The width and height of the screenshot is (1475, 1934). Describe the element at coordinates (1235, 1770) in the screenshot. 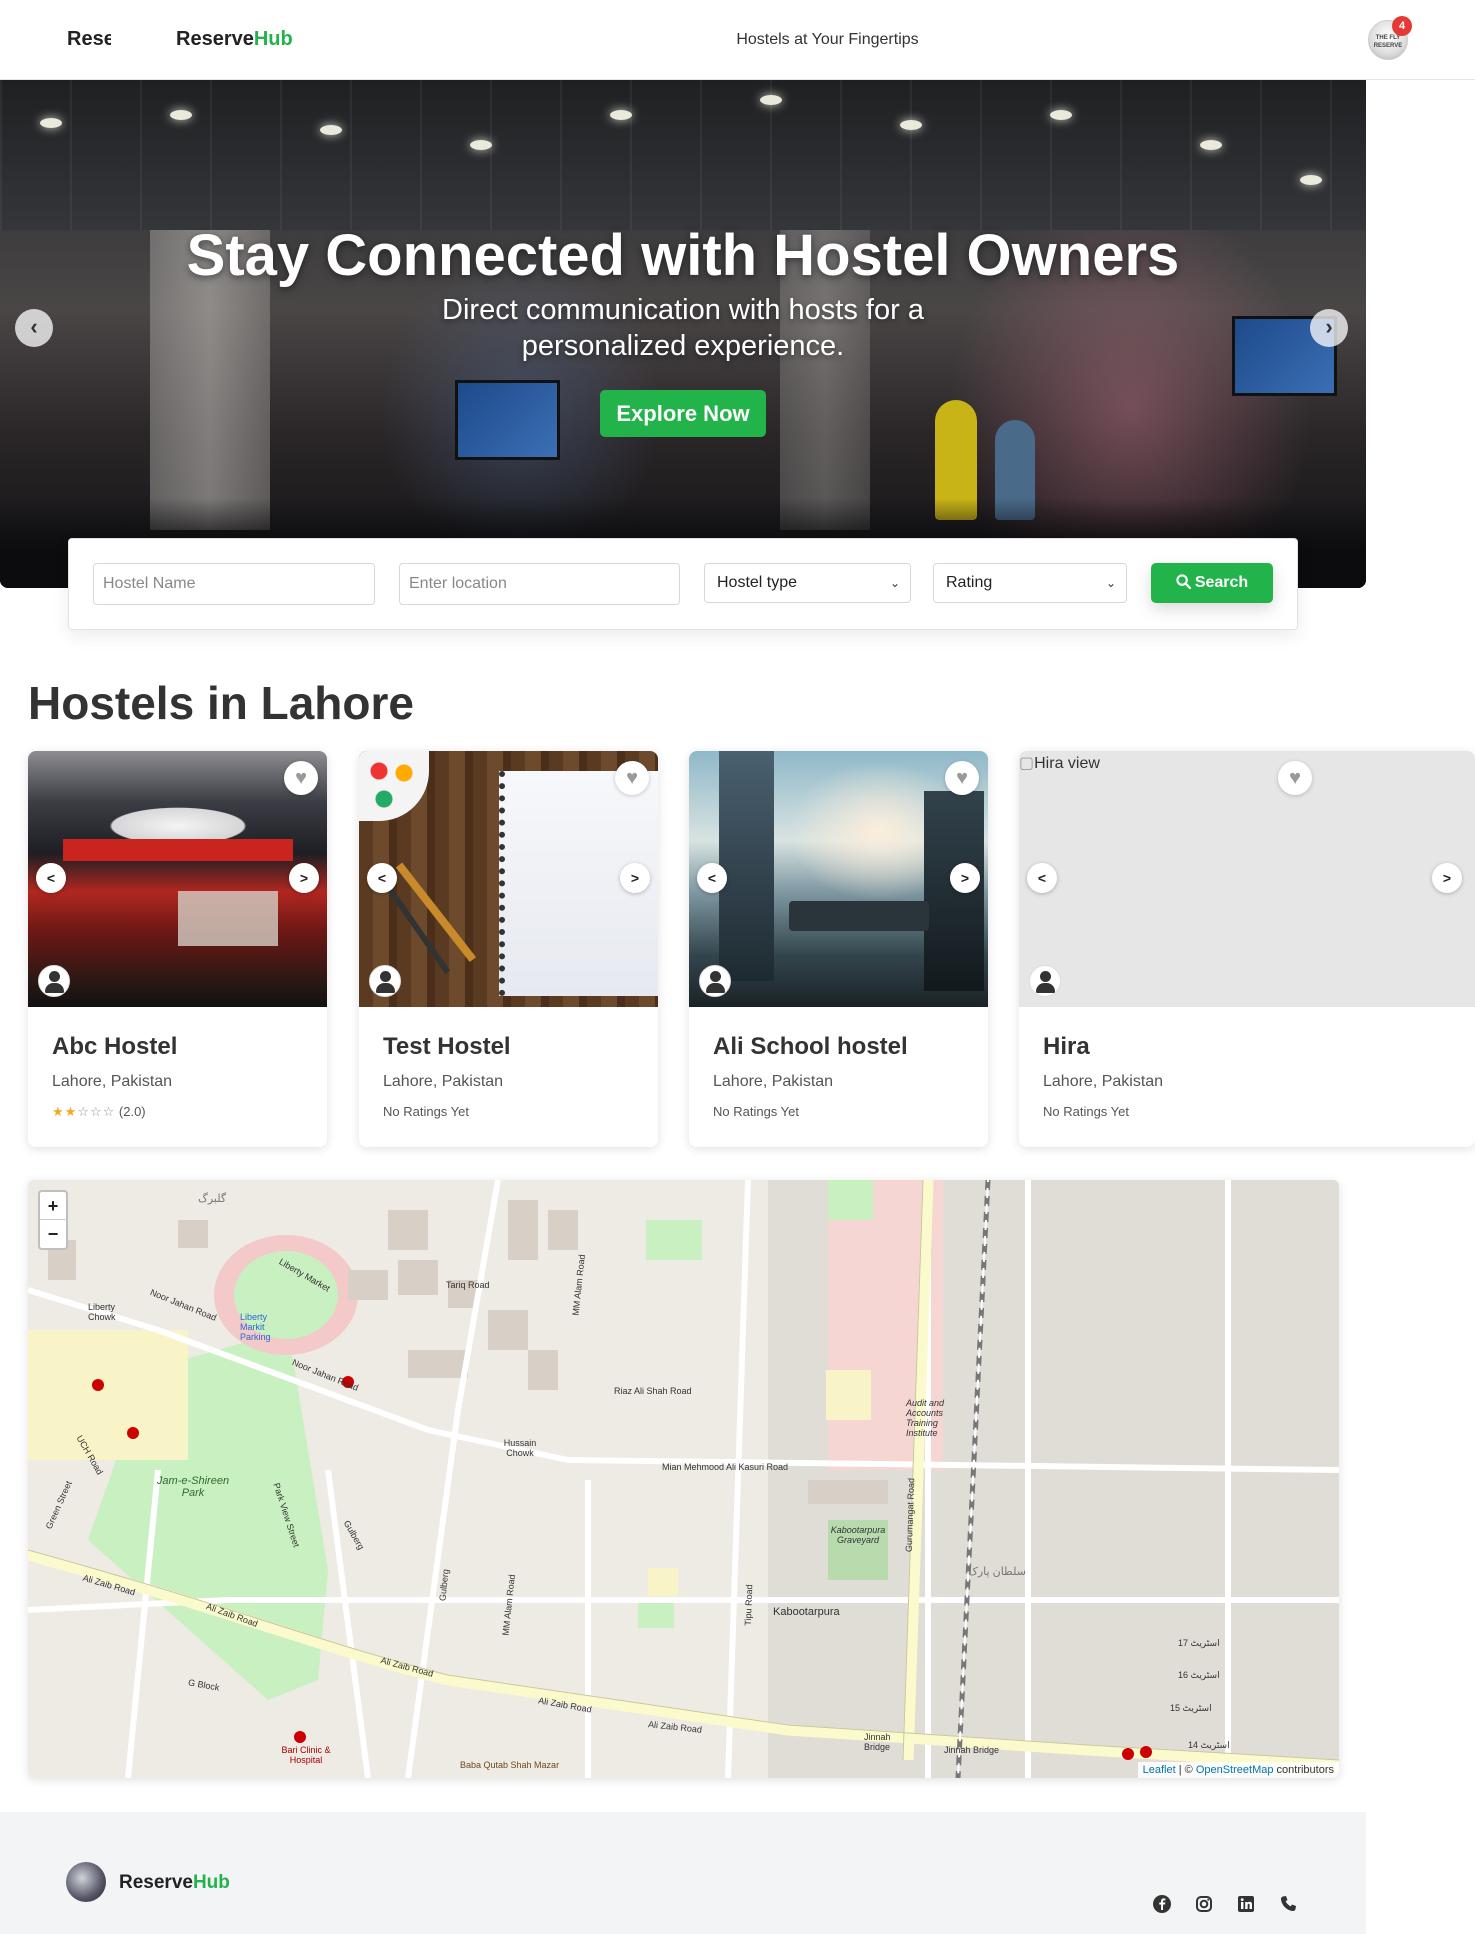

I see `osm-link: OpenStreetMap` at that location.